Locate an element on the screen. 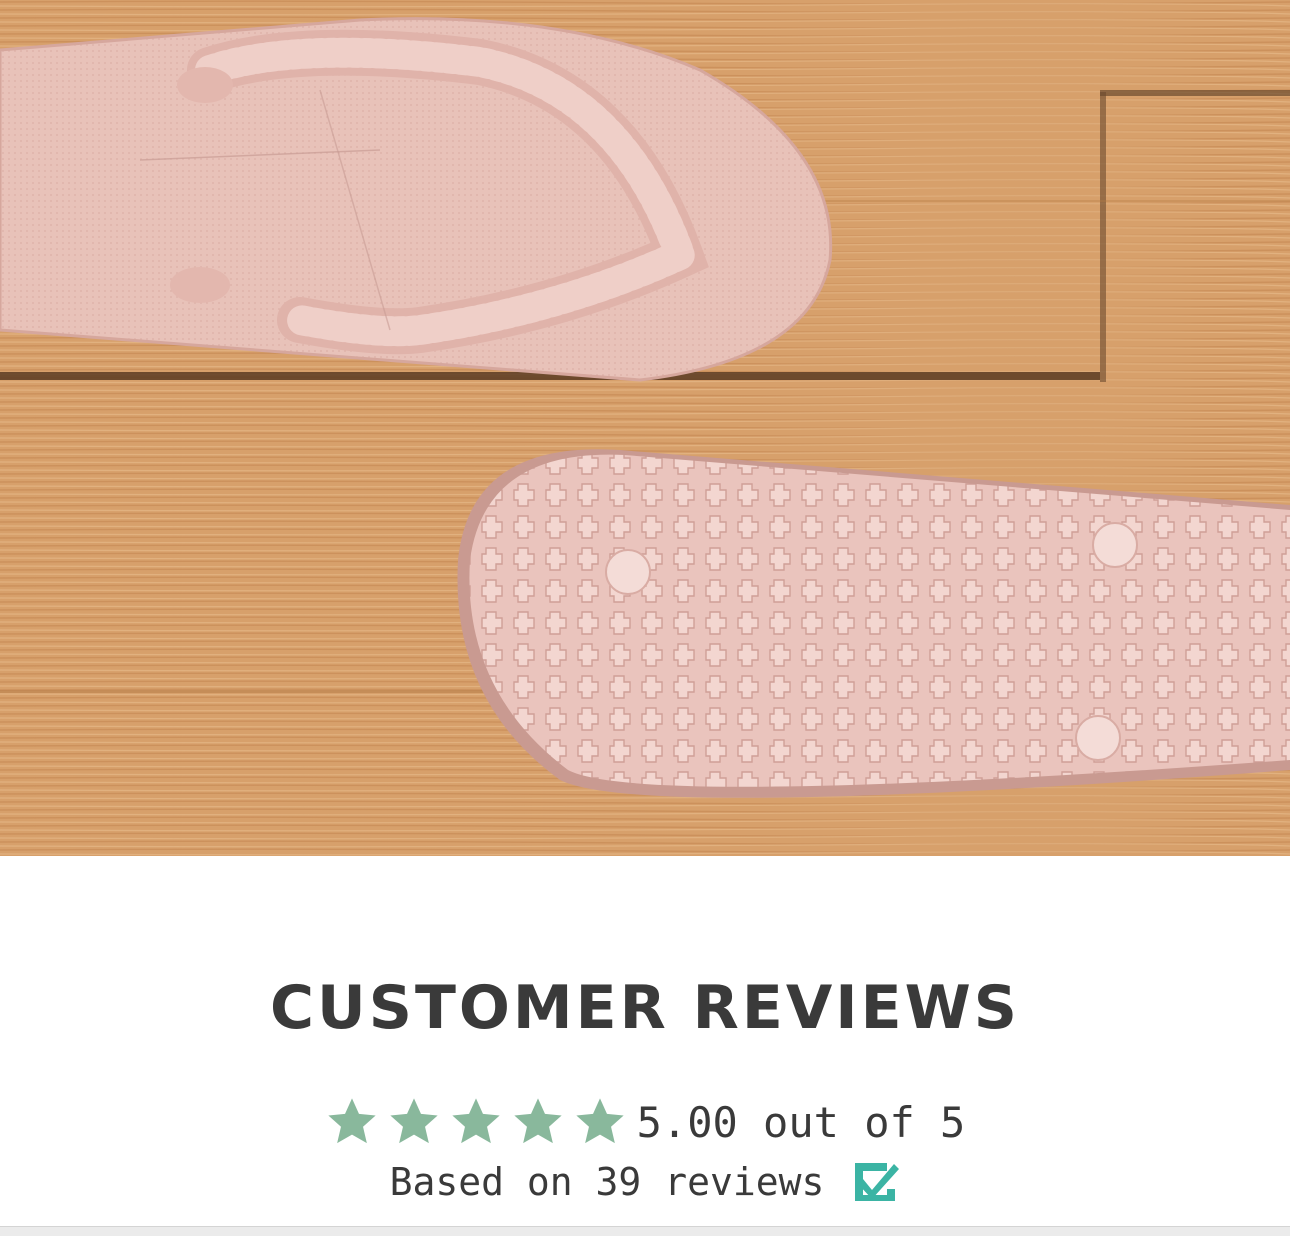 The width and height of the screenshot is (1290, 1236). review-count-row: Based on 39 reviews is located at coordinates (645, 1182).